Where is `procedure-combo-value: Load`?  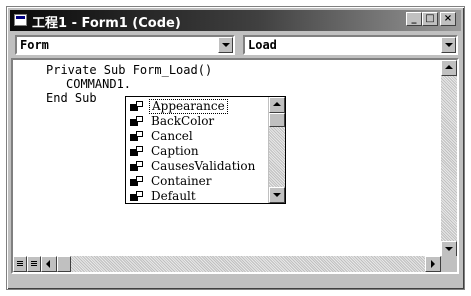
procedure-combo-value: Load is located at coordinates (262, 45).